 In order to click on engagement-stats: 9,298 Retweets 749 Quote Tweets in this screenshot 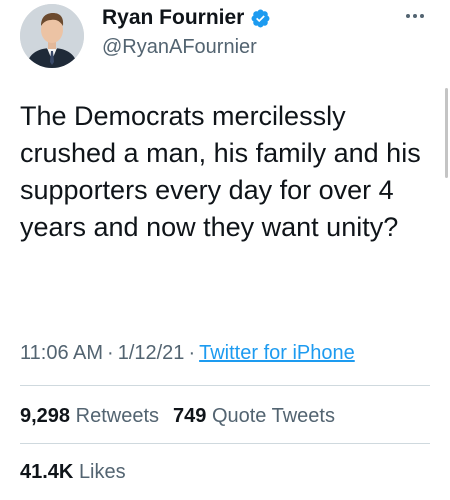, I will do `click(184, 416)`.